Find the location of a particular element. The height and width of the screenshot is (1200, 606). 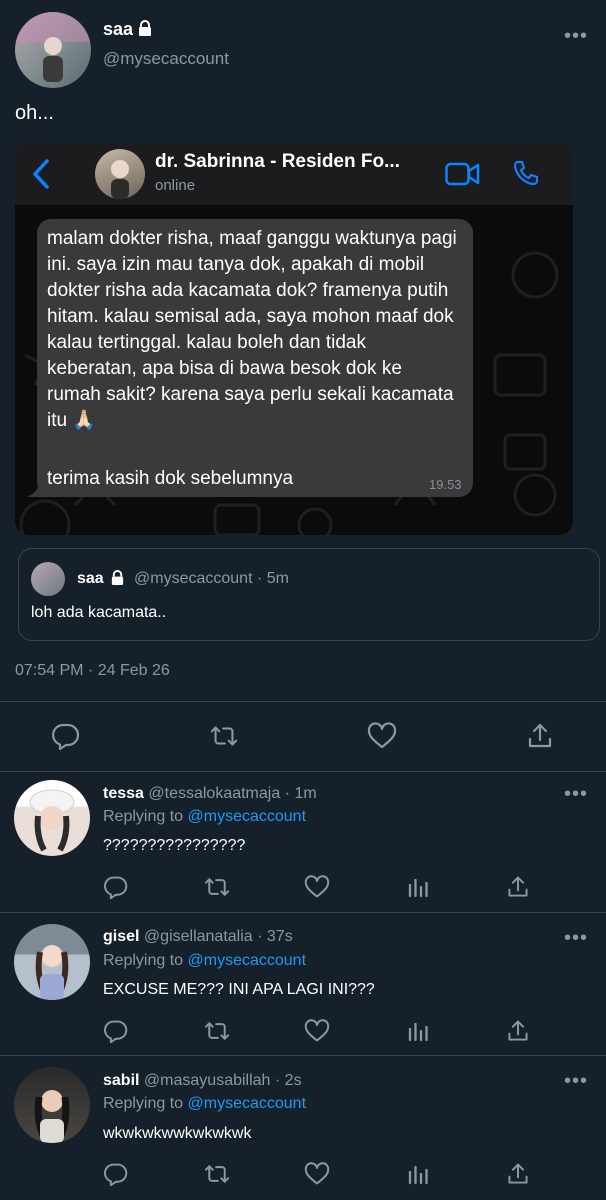

video-call-icon is located at coordinates (463, 174).